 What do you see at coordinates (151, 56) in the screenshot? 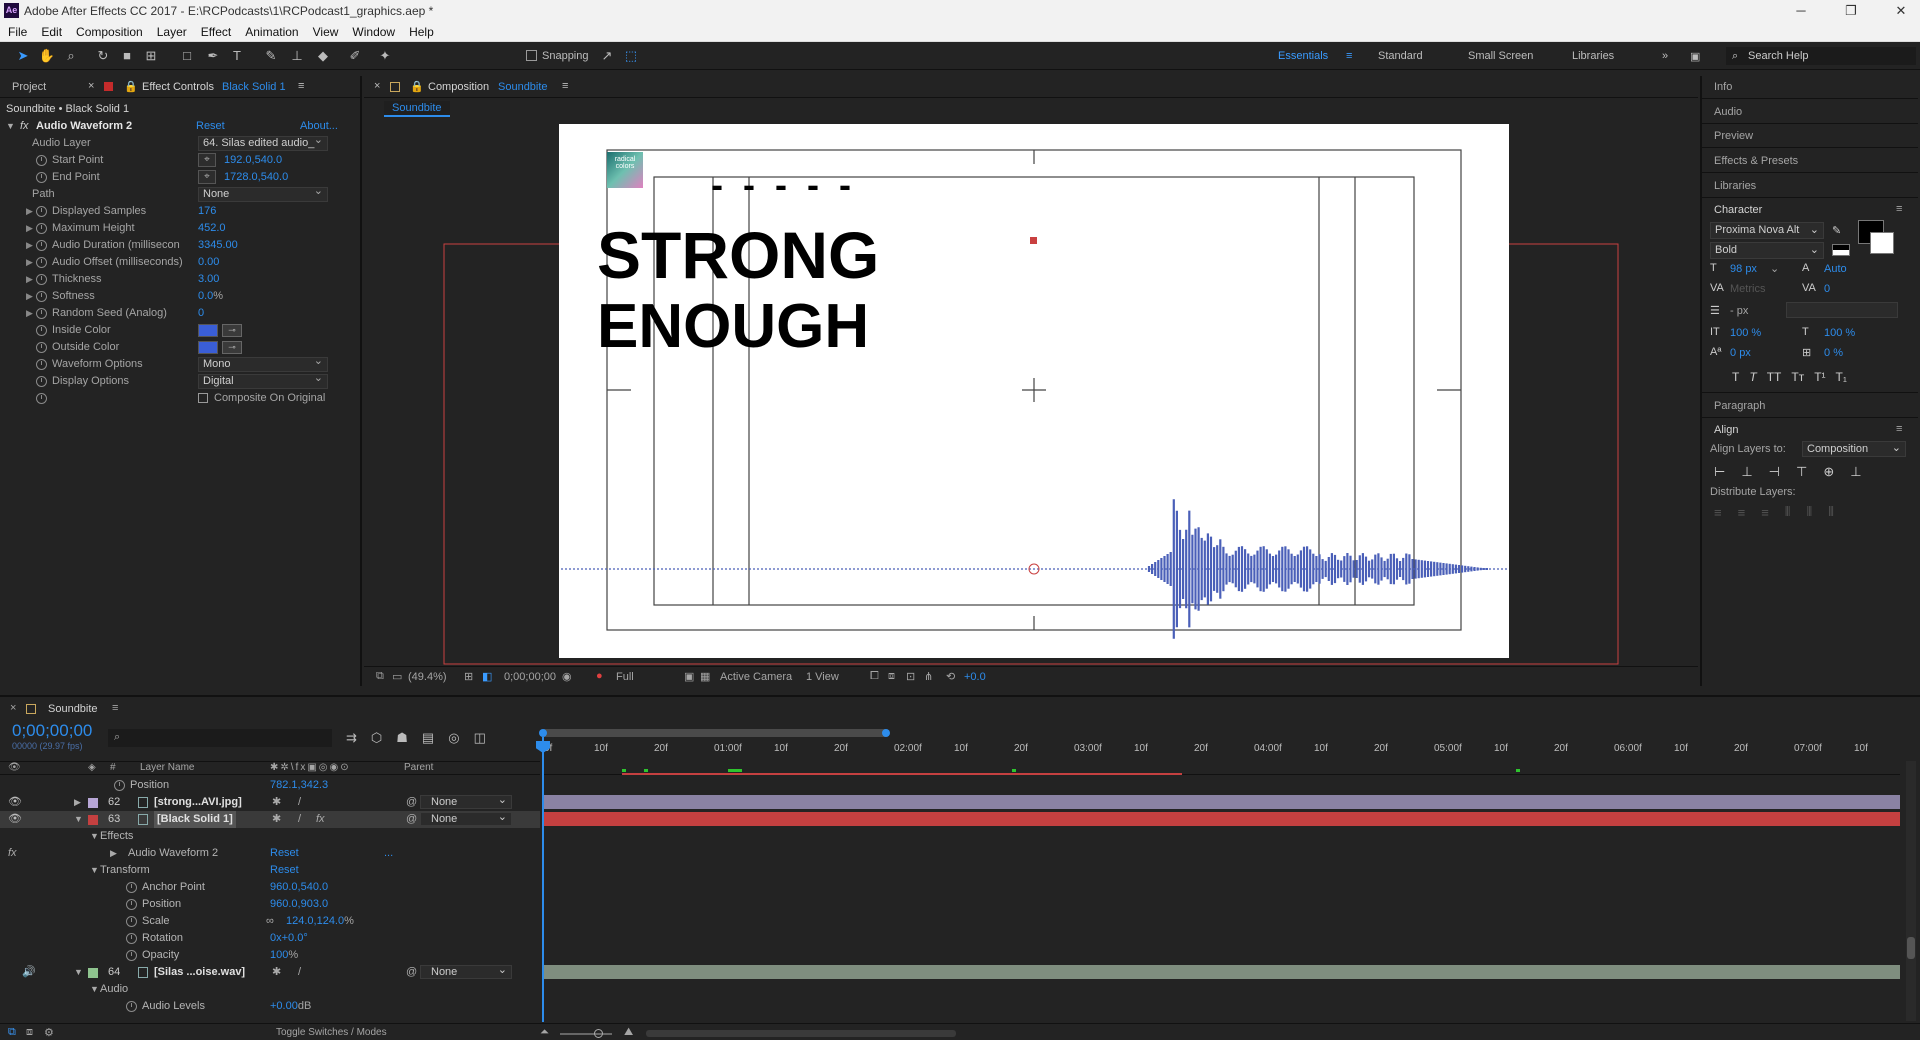
I see `pan-behind-tool-icon: ⊞` at bounding box center [151, 56].